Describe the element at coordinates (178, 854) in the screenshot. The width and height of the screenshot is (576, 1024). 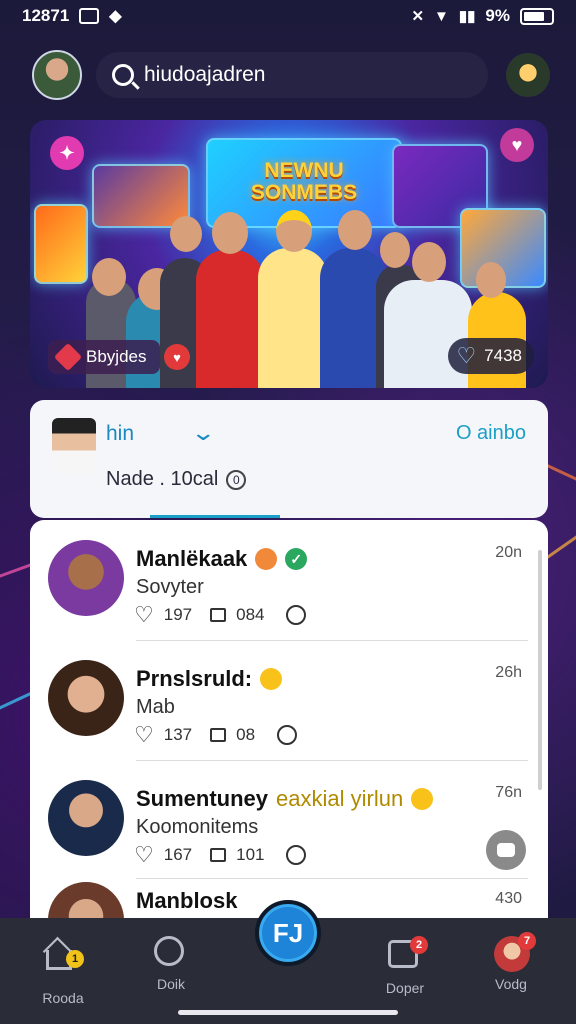
I see `like-count: 167` at that location.